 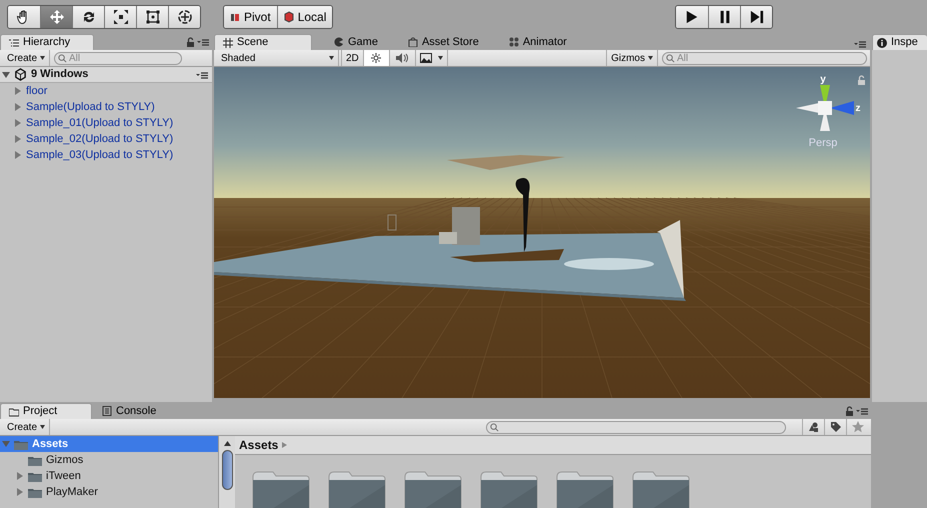 I want to click on console-tab: Console, so click(x=129, y=411).